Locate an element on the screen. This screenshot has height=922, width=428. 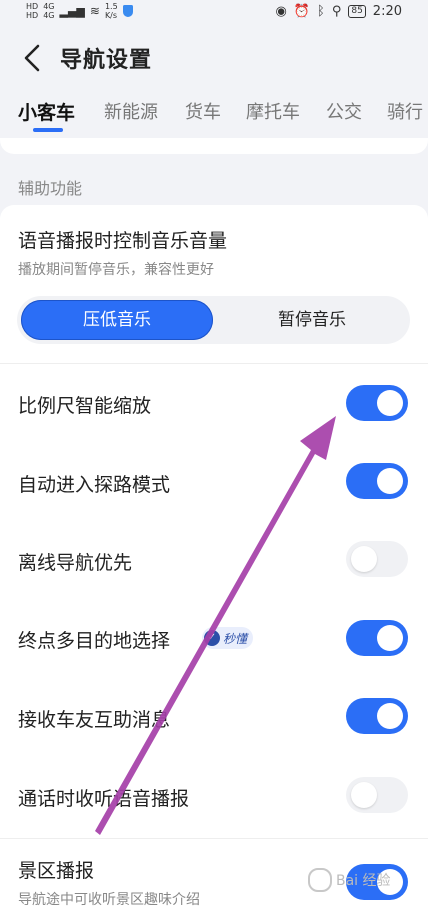
vehicle-tabs: 小客车 新能源 货车 摩托车 公交 骑行 is located at coordinates (214, 118).